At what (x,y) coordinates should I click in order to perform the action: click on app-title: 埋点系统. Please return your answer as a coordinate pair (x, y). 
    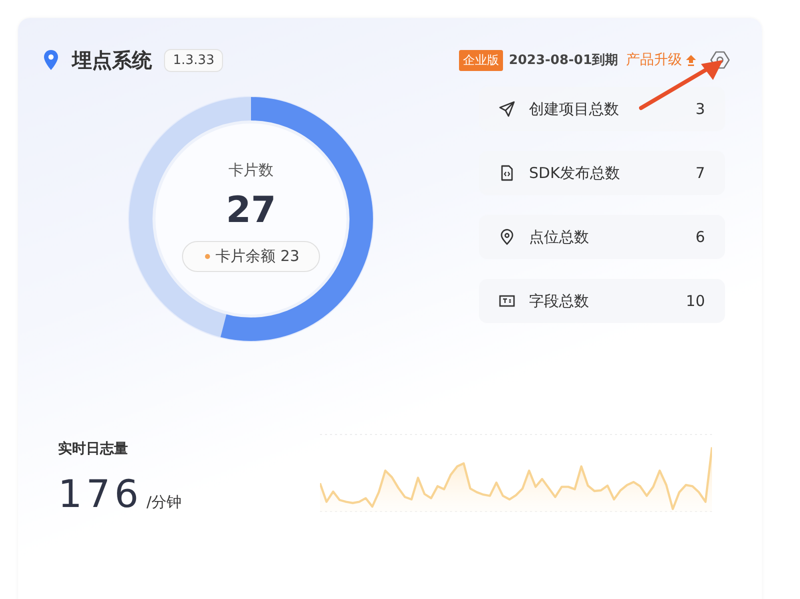
    Looking at the image, I should click on (112, 60).